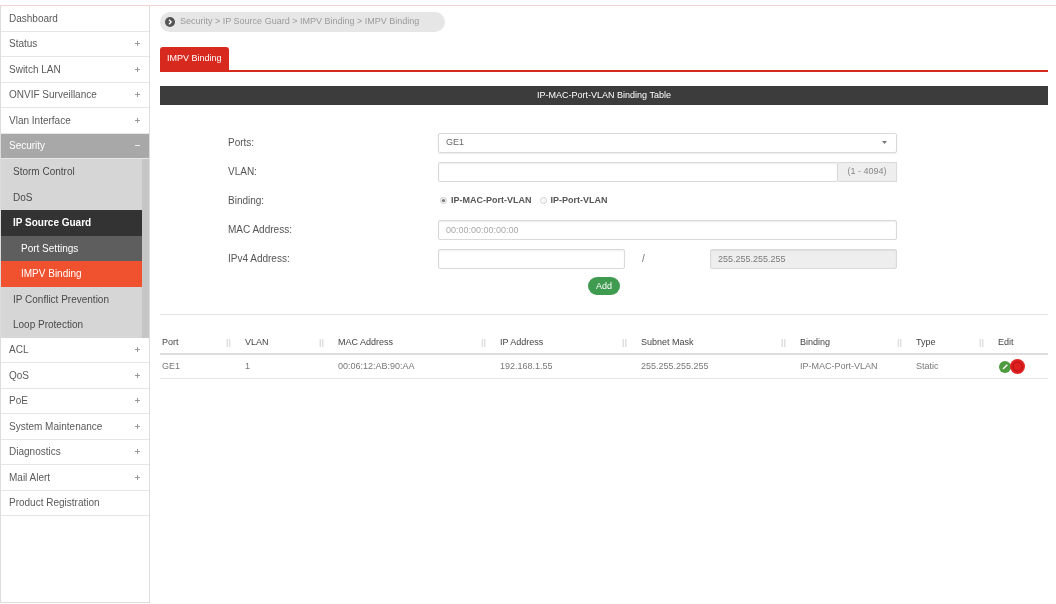 This screenshot has height=604, width=1056. Describe the element at coordinates (1017, 366) in the screenshot. I see `circle-icon` at that location.